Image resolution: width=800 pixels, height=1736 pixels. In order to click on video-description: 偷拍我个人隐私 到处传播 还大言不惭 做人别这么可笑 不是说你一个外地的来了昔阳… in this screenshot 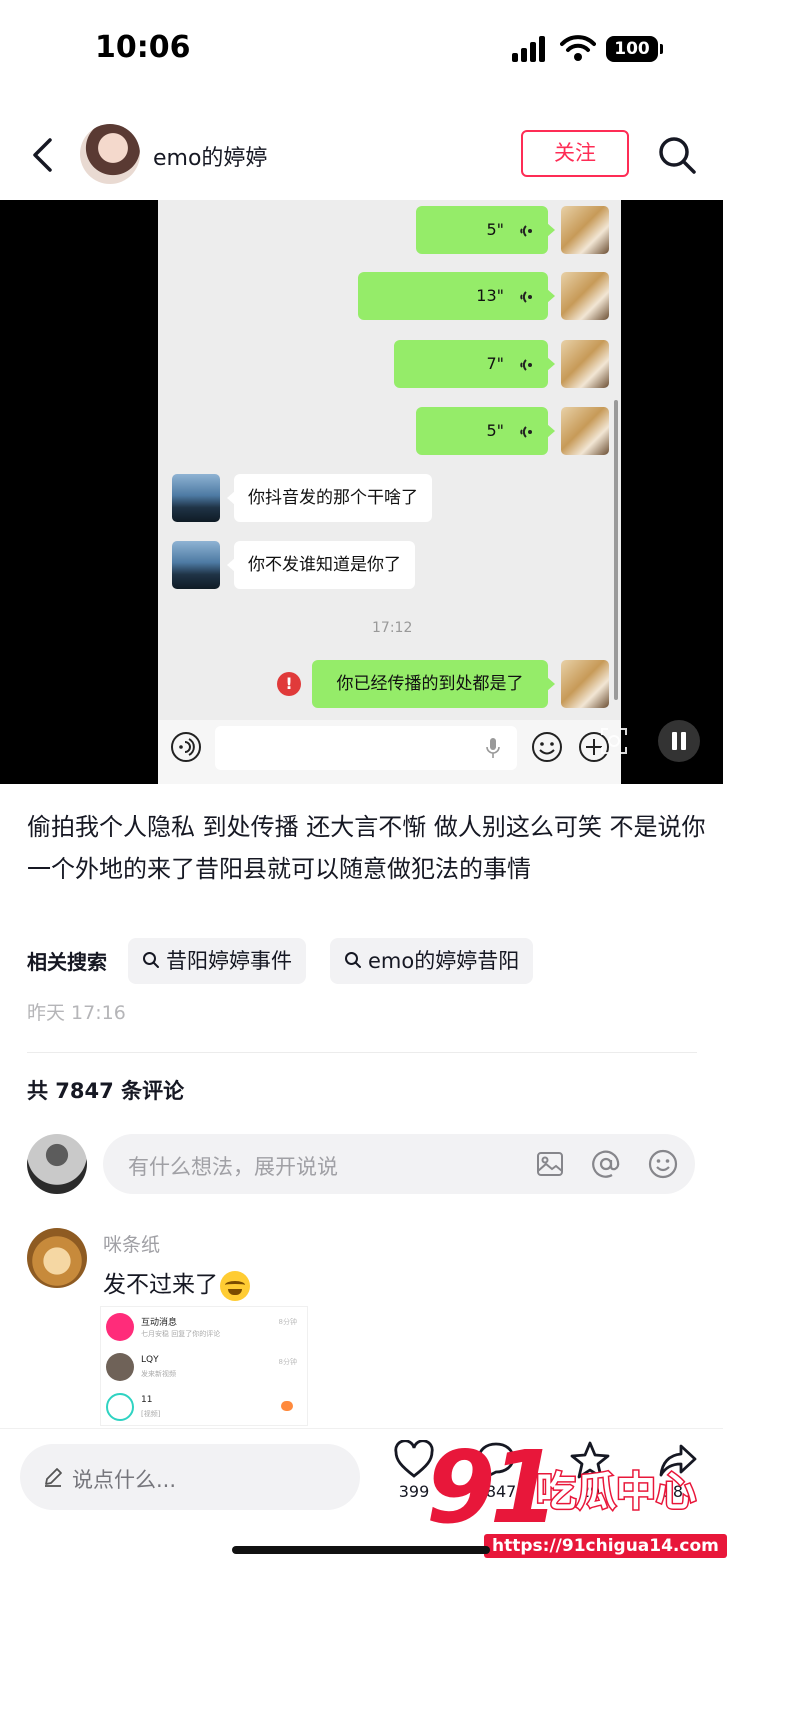, I will do `click(366, 848)`.